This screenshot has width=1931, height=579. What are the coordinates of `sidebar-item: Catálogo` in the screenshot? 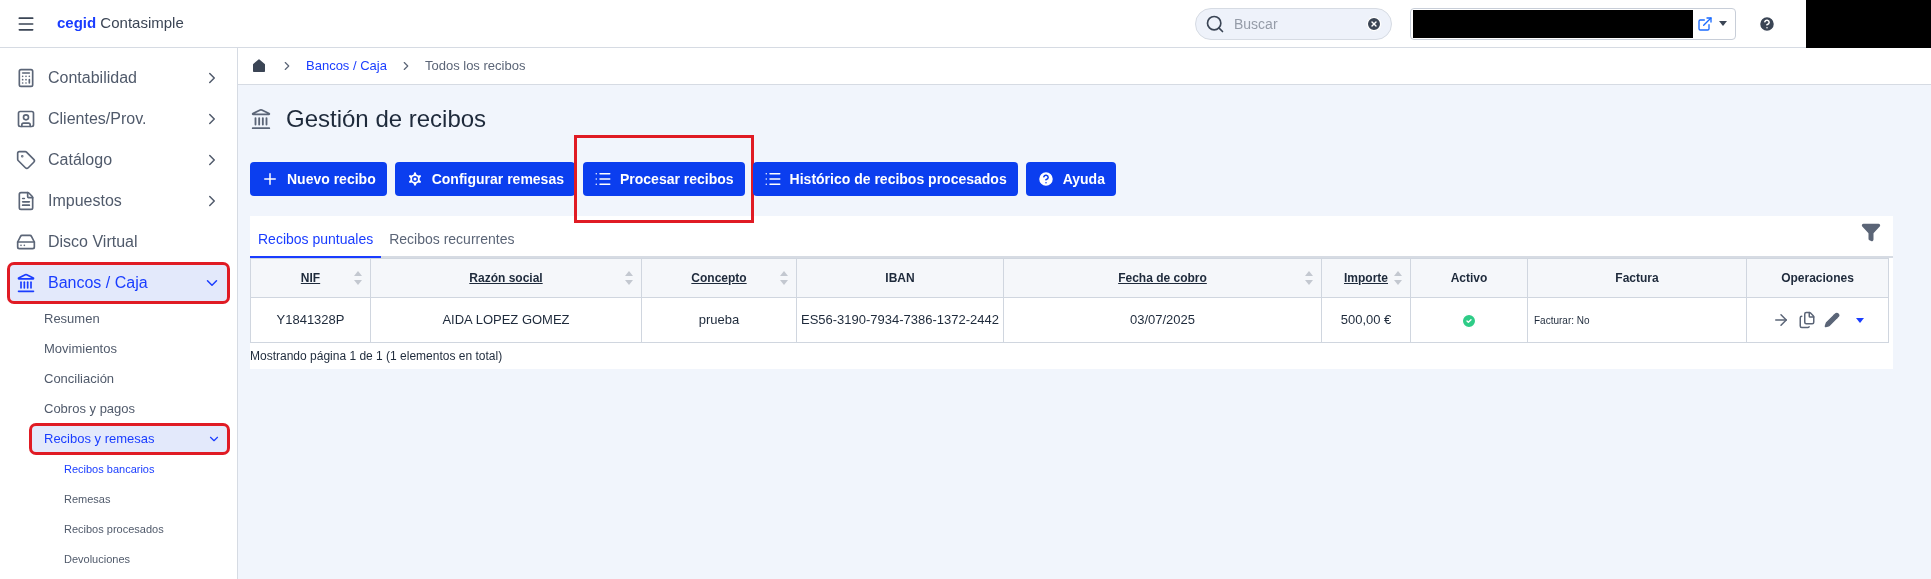 It's located at (118, 160).